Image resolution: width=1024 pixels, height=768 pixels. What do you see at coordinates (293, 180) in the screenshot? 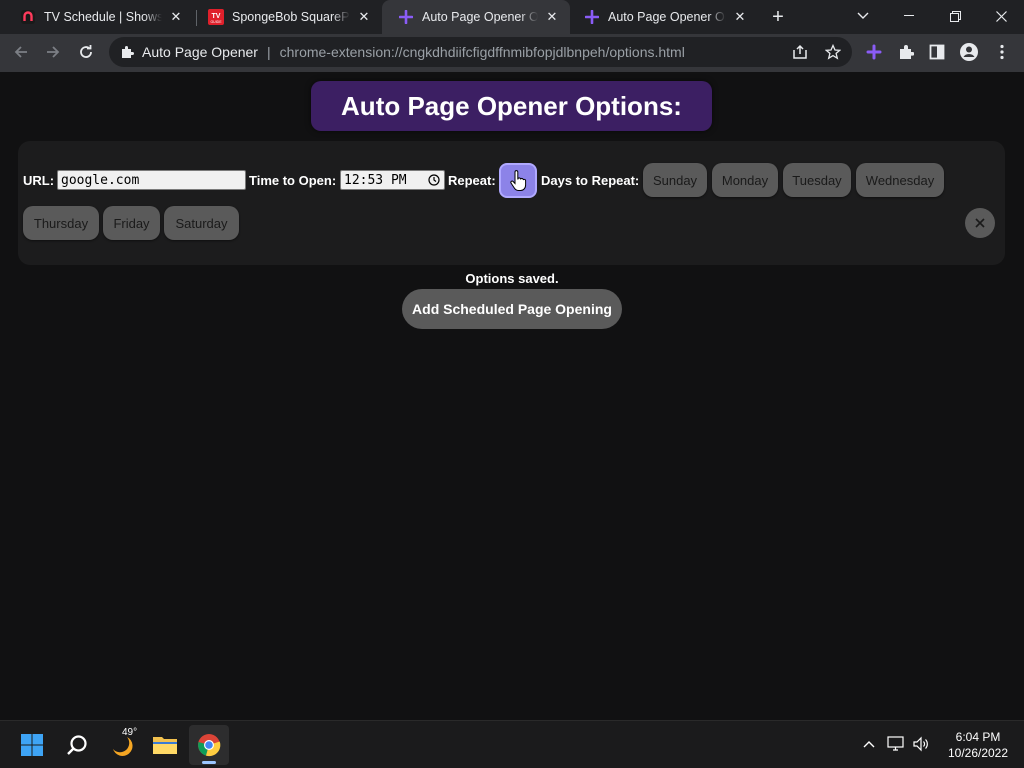
I see `time-label: Time to Open:` at bounding box center [293, 180].